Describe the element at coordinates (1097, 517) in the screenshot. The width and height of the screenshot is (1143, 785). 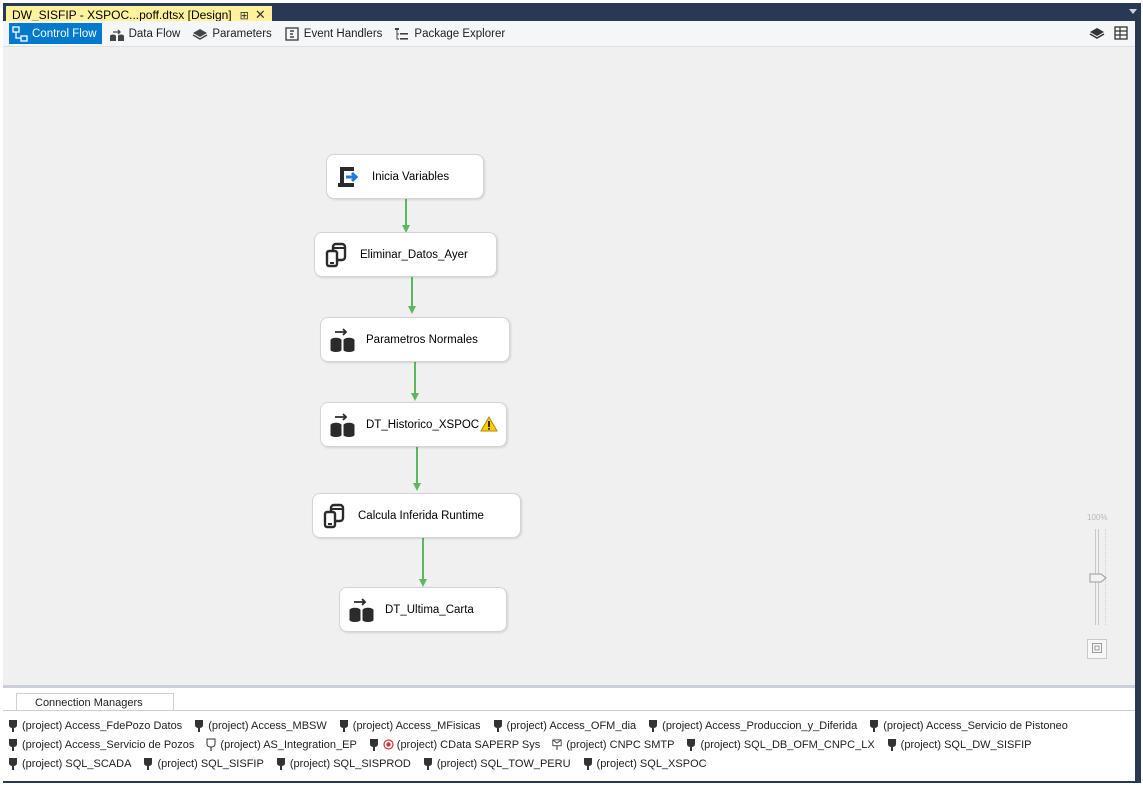
I see `zoom-percent: 100%` at that location.